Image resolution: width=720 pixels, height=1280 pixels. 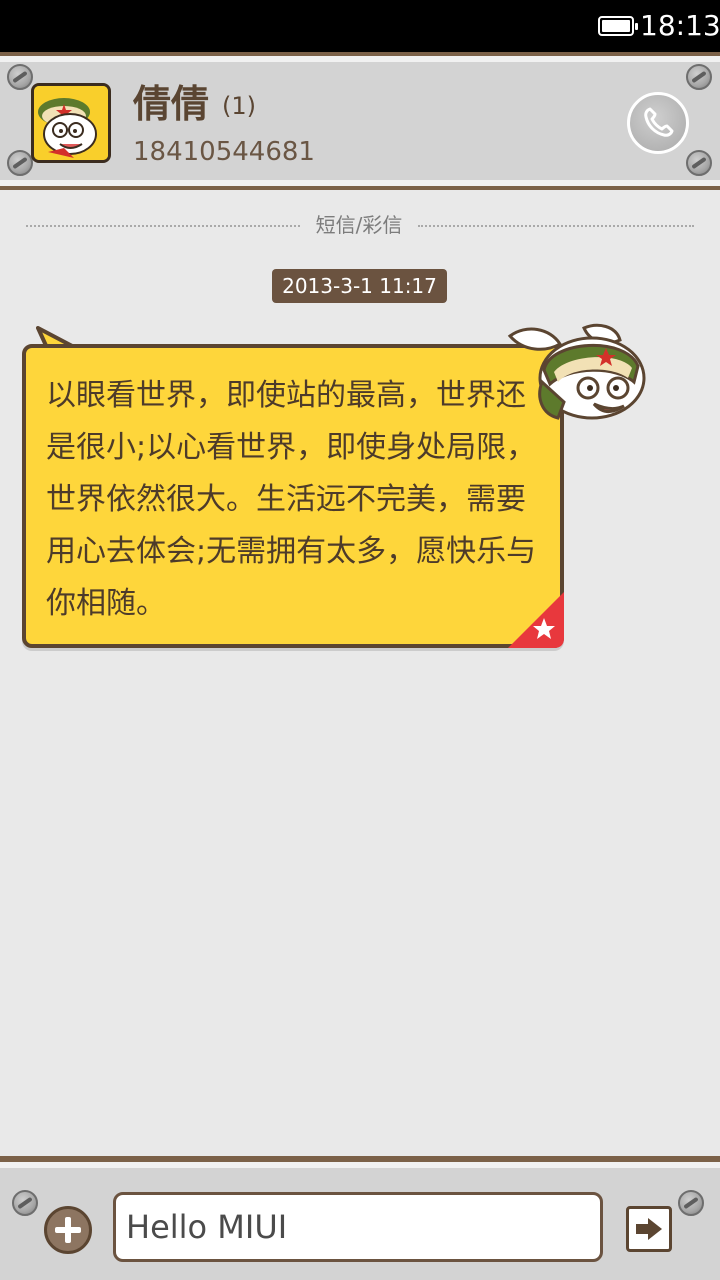 What do you see at coordinates (171, 104) in the screenshot?
I see `contact-name: 倩倩` at bounding box center [171, 104].